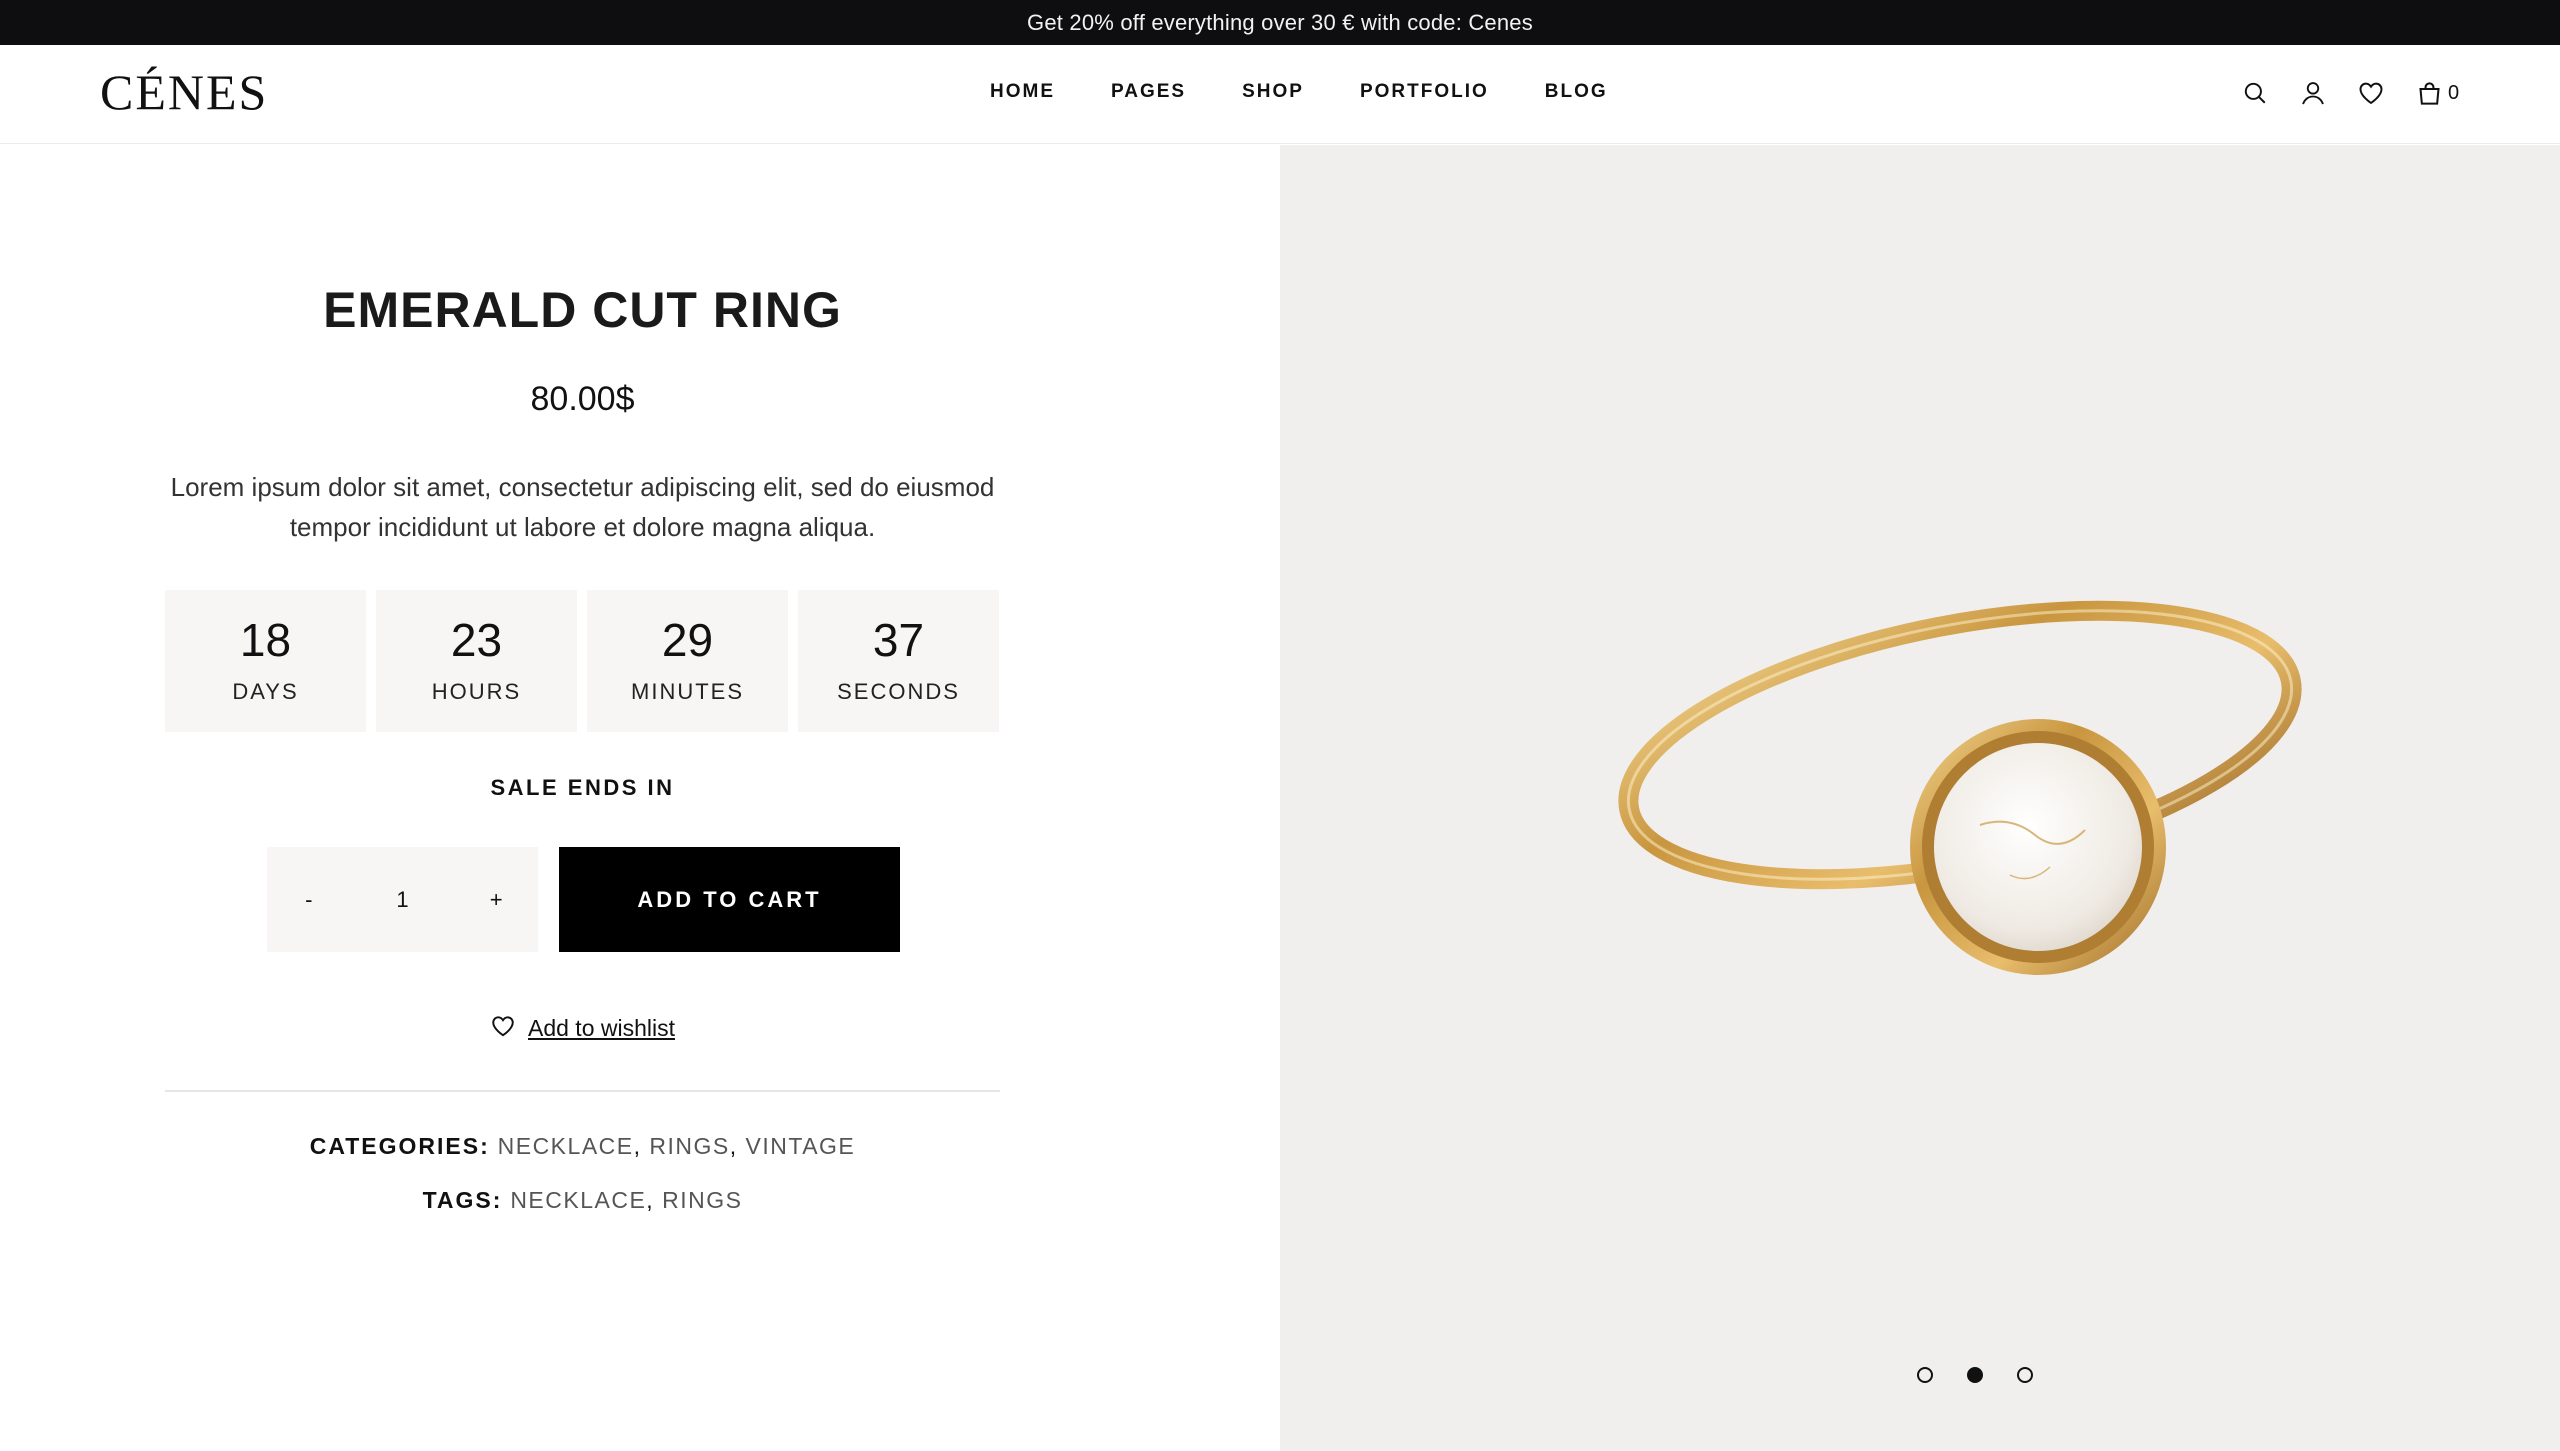 Image resolution: width=2560 pixels, height=1451 pixels. What do you see at coordinates (582, 1091) in the screenshot?
I see `divider` at bounding box center [582, 1091].